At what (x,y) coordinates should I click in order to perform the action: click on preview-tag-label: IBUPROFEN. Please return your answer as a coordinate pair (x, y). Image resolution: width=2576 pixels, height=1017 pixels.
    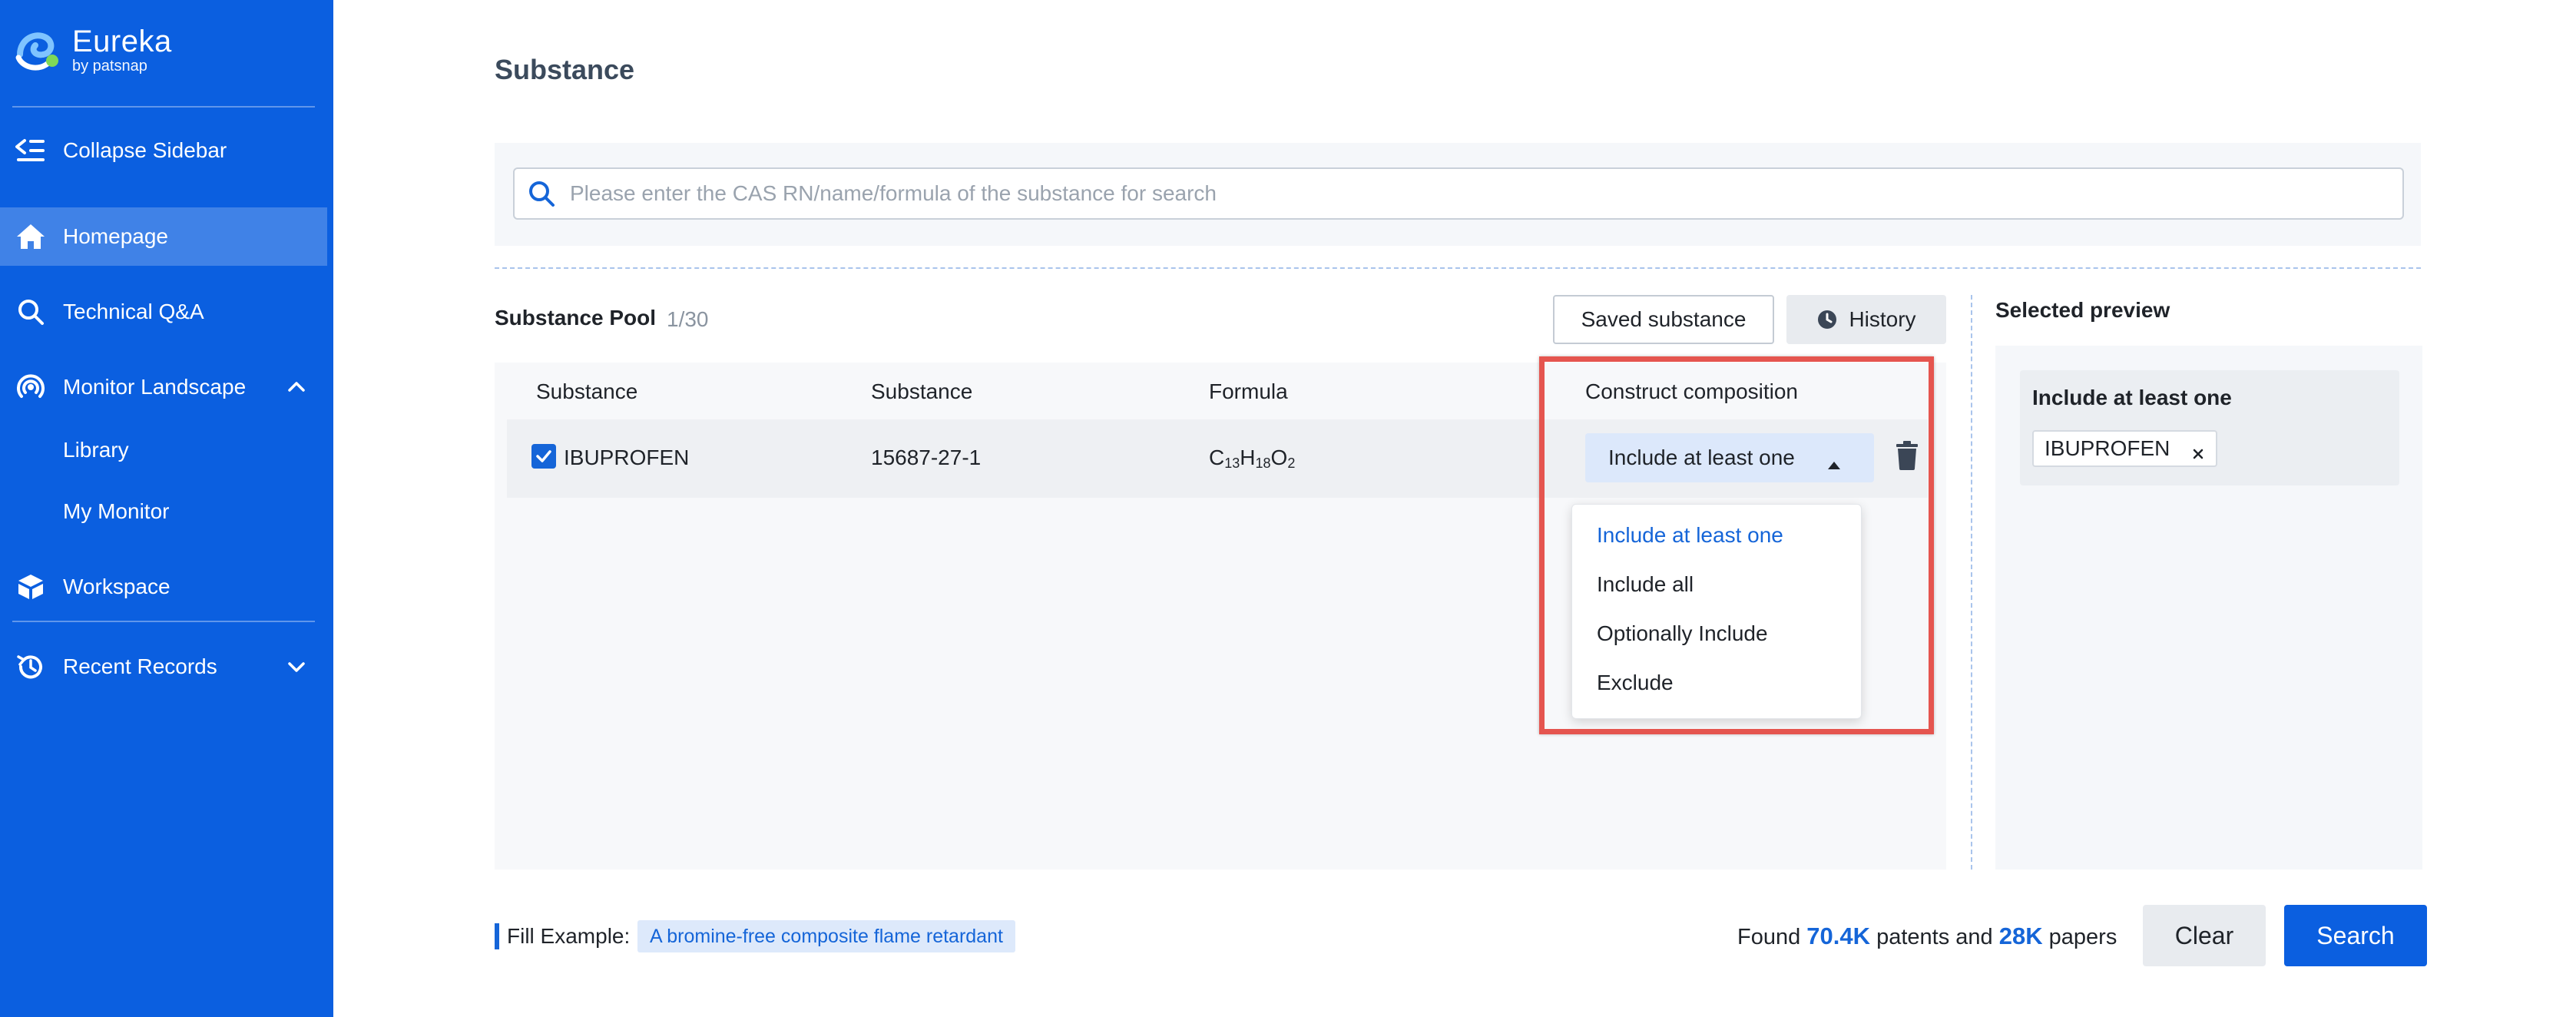
    Looking at the image, I should click on (2107, 448).